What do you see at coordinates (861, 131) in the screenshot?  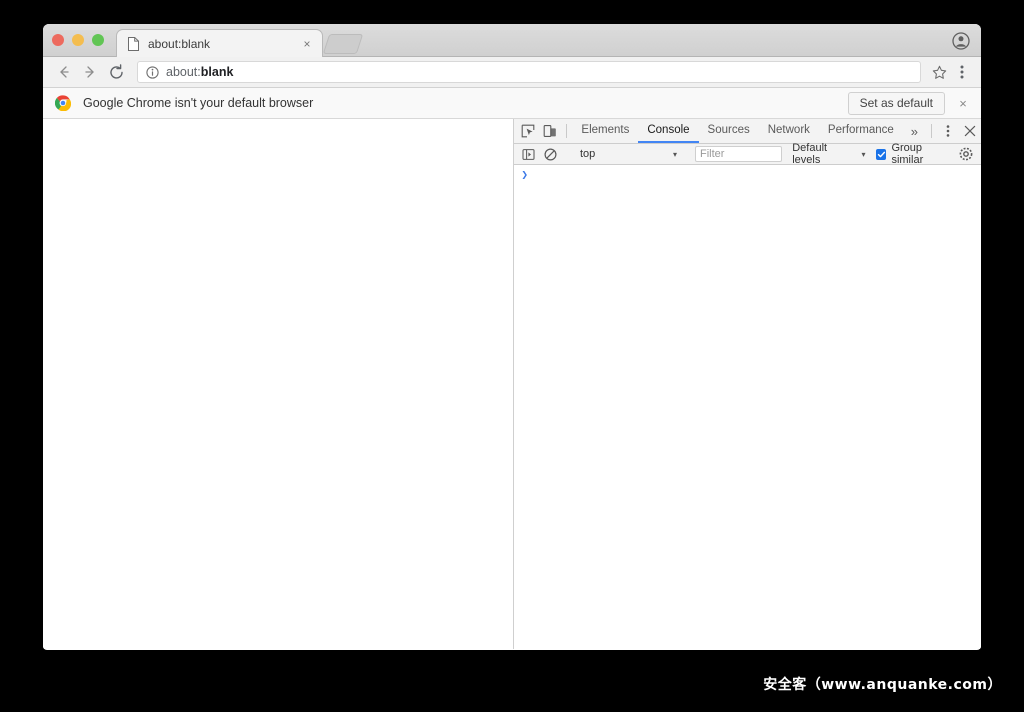 I see `devtools-tab-performance: Performance` at bounding box center [861, 131].